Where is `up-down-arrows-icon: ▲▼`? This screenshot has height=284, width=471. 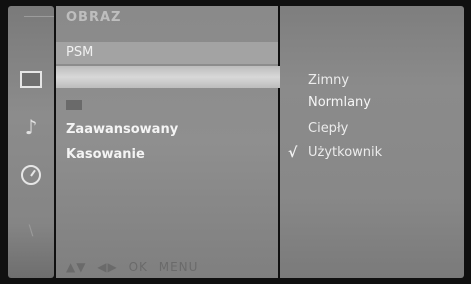
up-down-arrows-icon: ▲▼ is located at coordinates (76, 267).